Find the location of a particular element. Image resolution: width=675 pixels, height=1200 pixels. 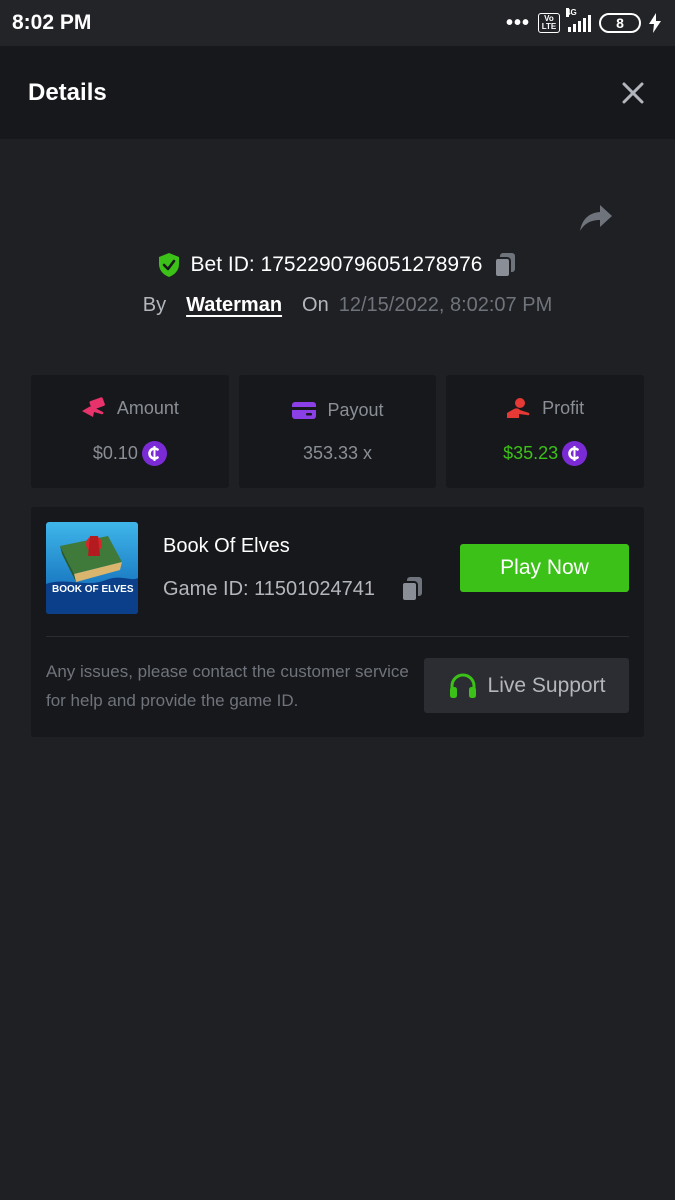

play-now-button: Play Now is located at coordinates (544, 568).